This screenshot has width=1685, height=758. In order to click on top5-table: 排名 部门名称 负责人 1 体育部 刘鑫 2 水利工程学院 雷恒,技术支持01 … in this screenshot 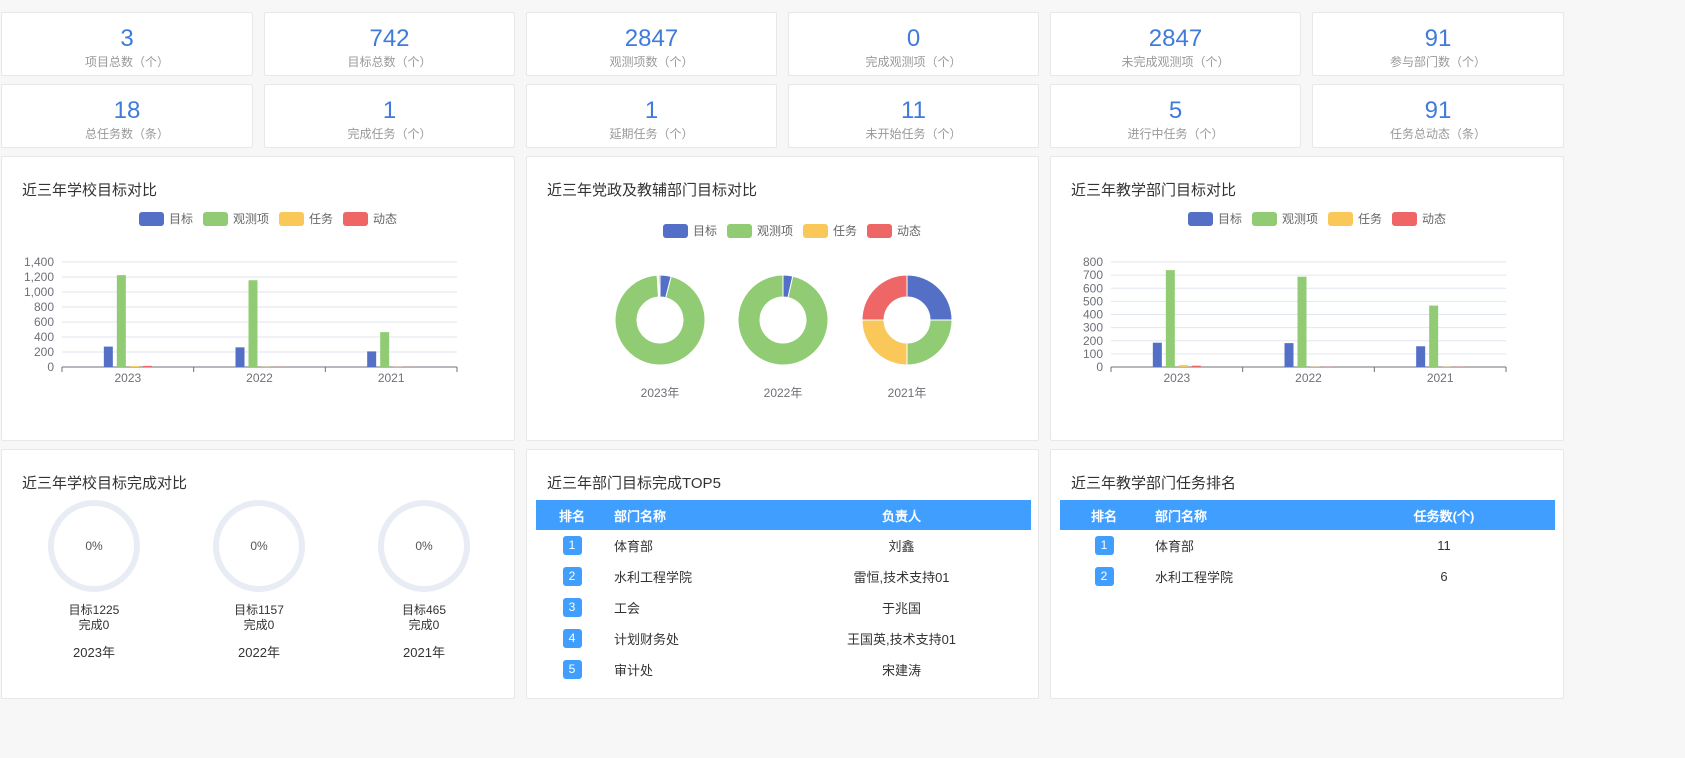, I will do `click(783, 592)`.